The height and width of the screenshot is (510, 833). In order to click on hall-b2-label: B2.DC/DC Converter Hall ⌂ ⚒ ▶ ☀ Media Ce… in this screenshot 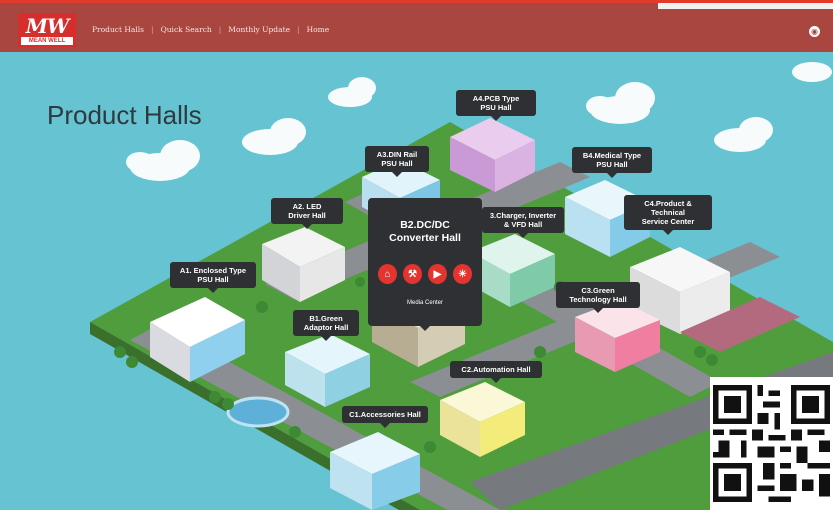, I will do `click(425, 264)`.